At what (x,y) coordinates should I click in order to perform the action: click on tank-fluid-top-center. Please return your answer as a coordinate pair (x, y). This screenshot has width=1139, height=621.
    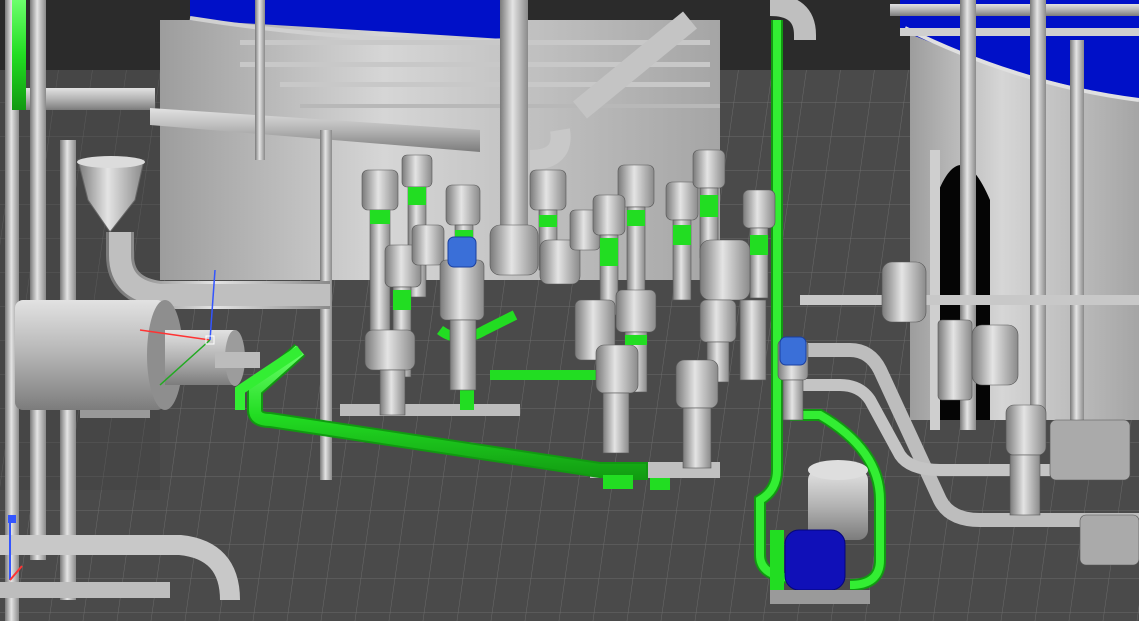
    Looking at the image, I should click on (355, 9).